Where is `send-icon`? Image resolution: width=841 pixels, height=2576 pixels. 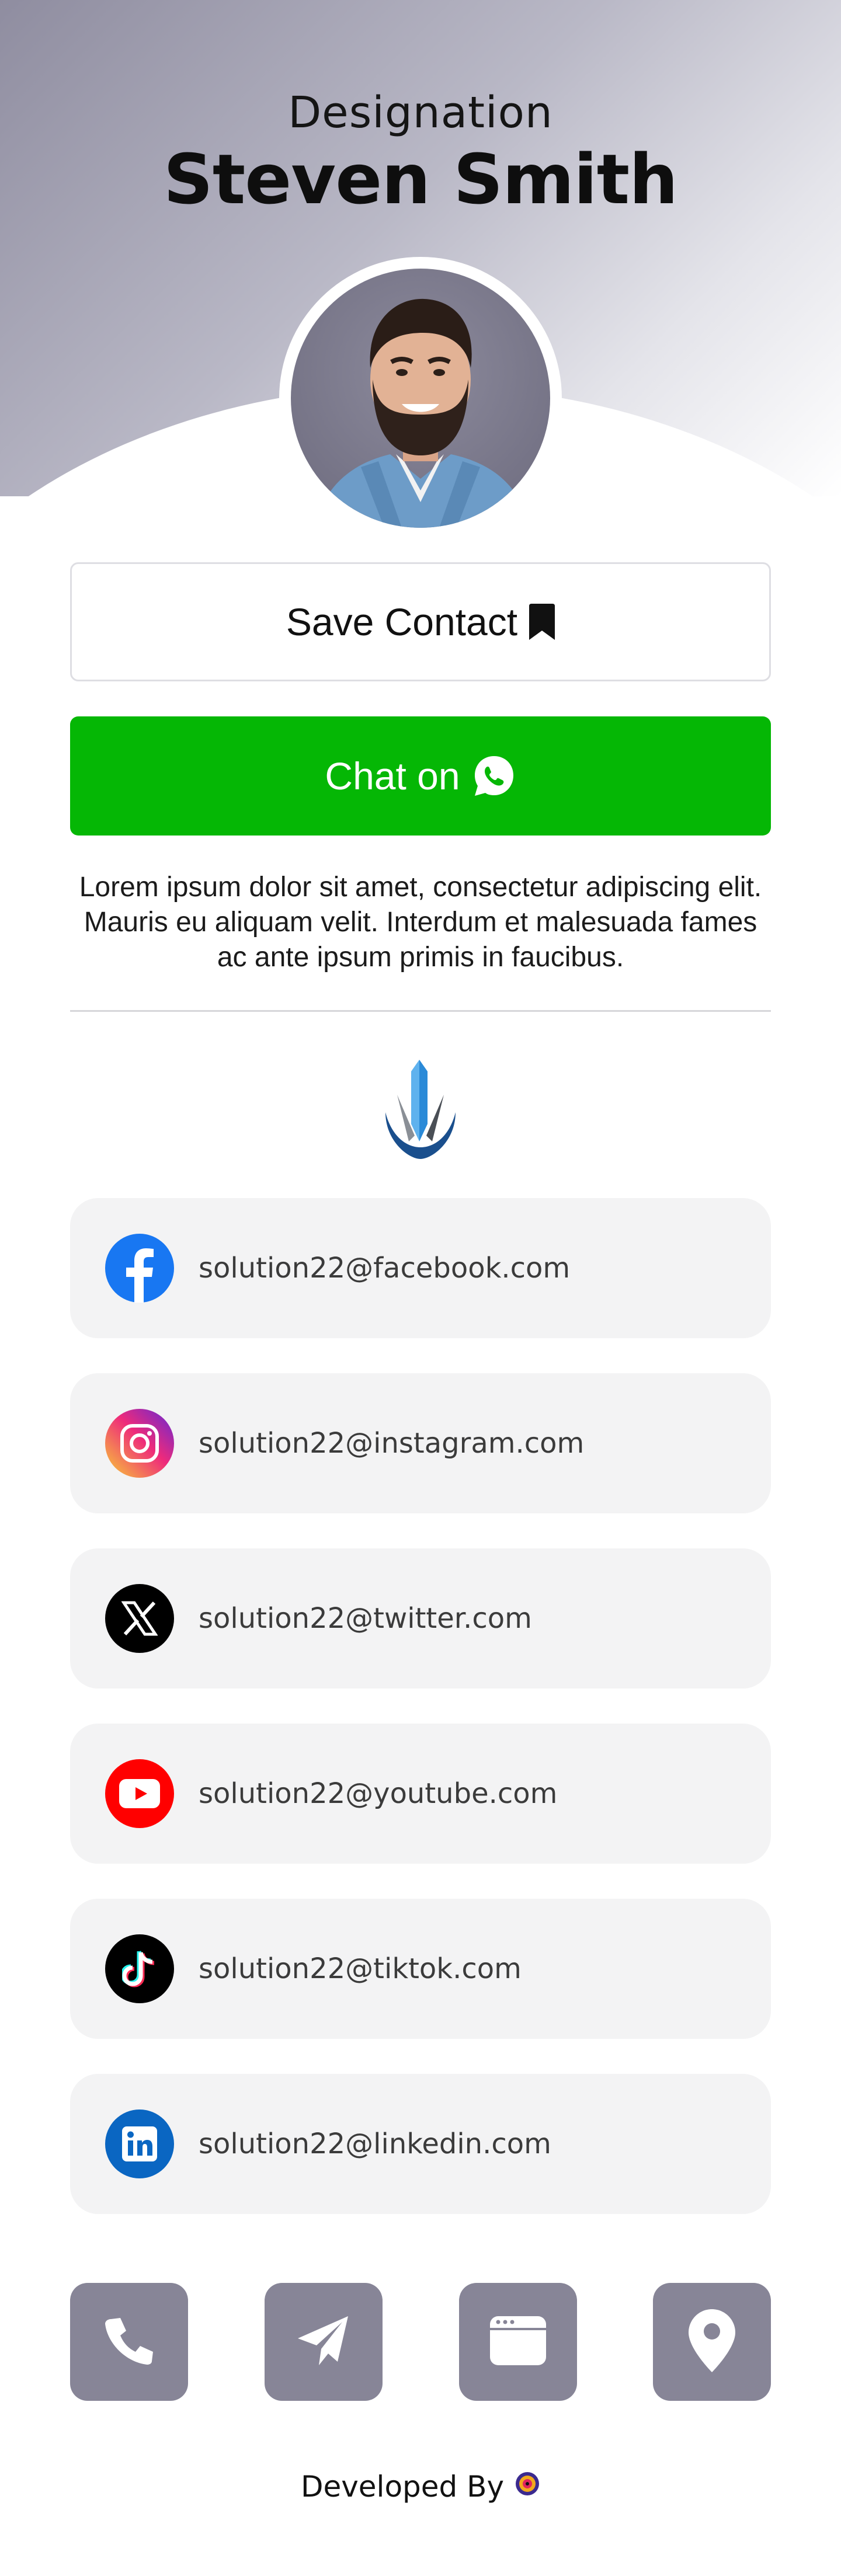
send-icon is located at coordinates (324, 2342).